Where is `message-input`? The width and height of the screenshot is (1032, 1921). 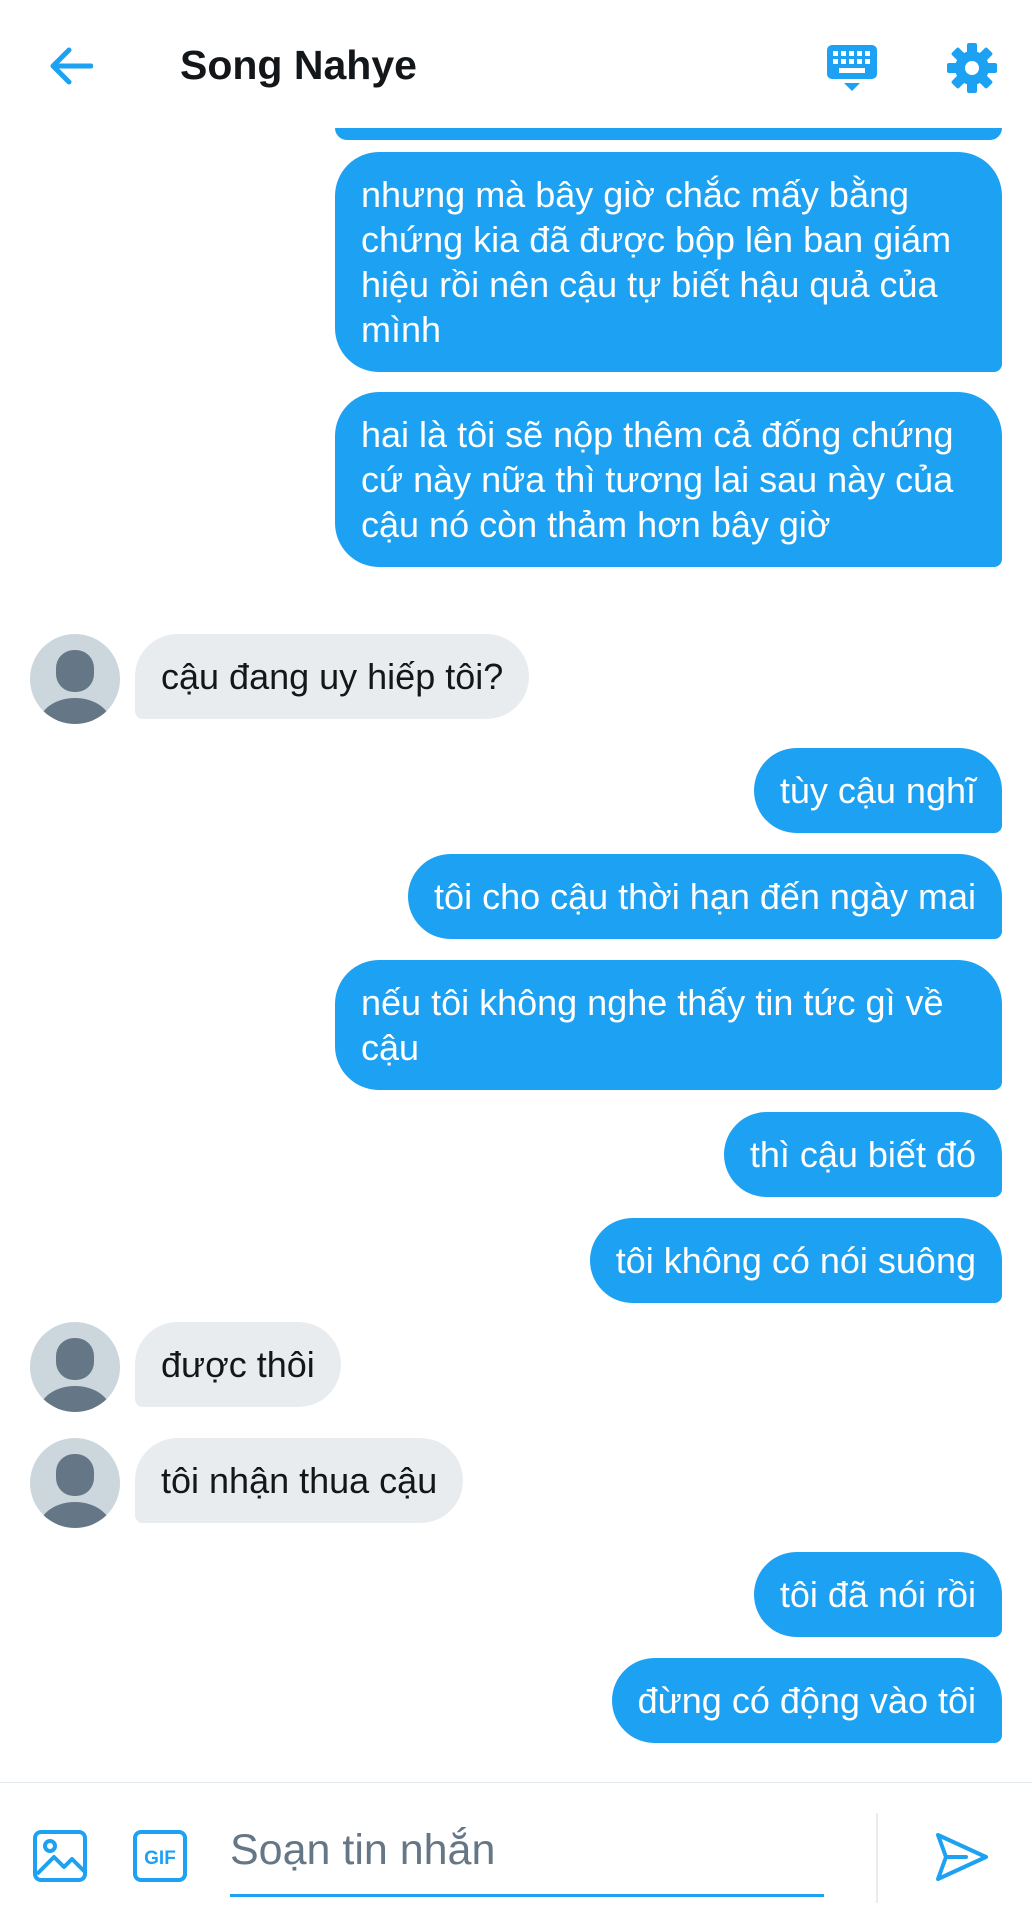 message-input is located at coordinates (527, 1852).